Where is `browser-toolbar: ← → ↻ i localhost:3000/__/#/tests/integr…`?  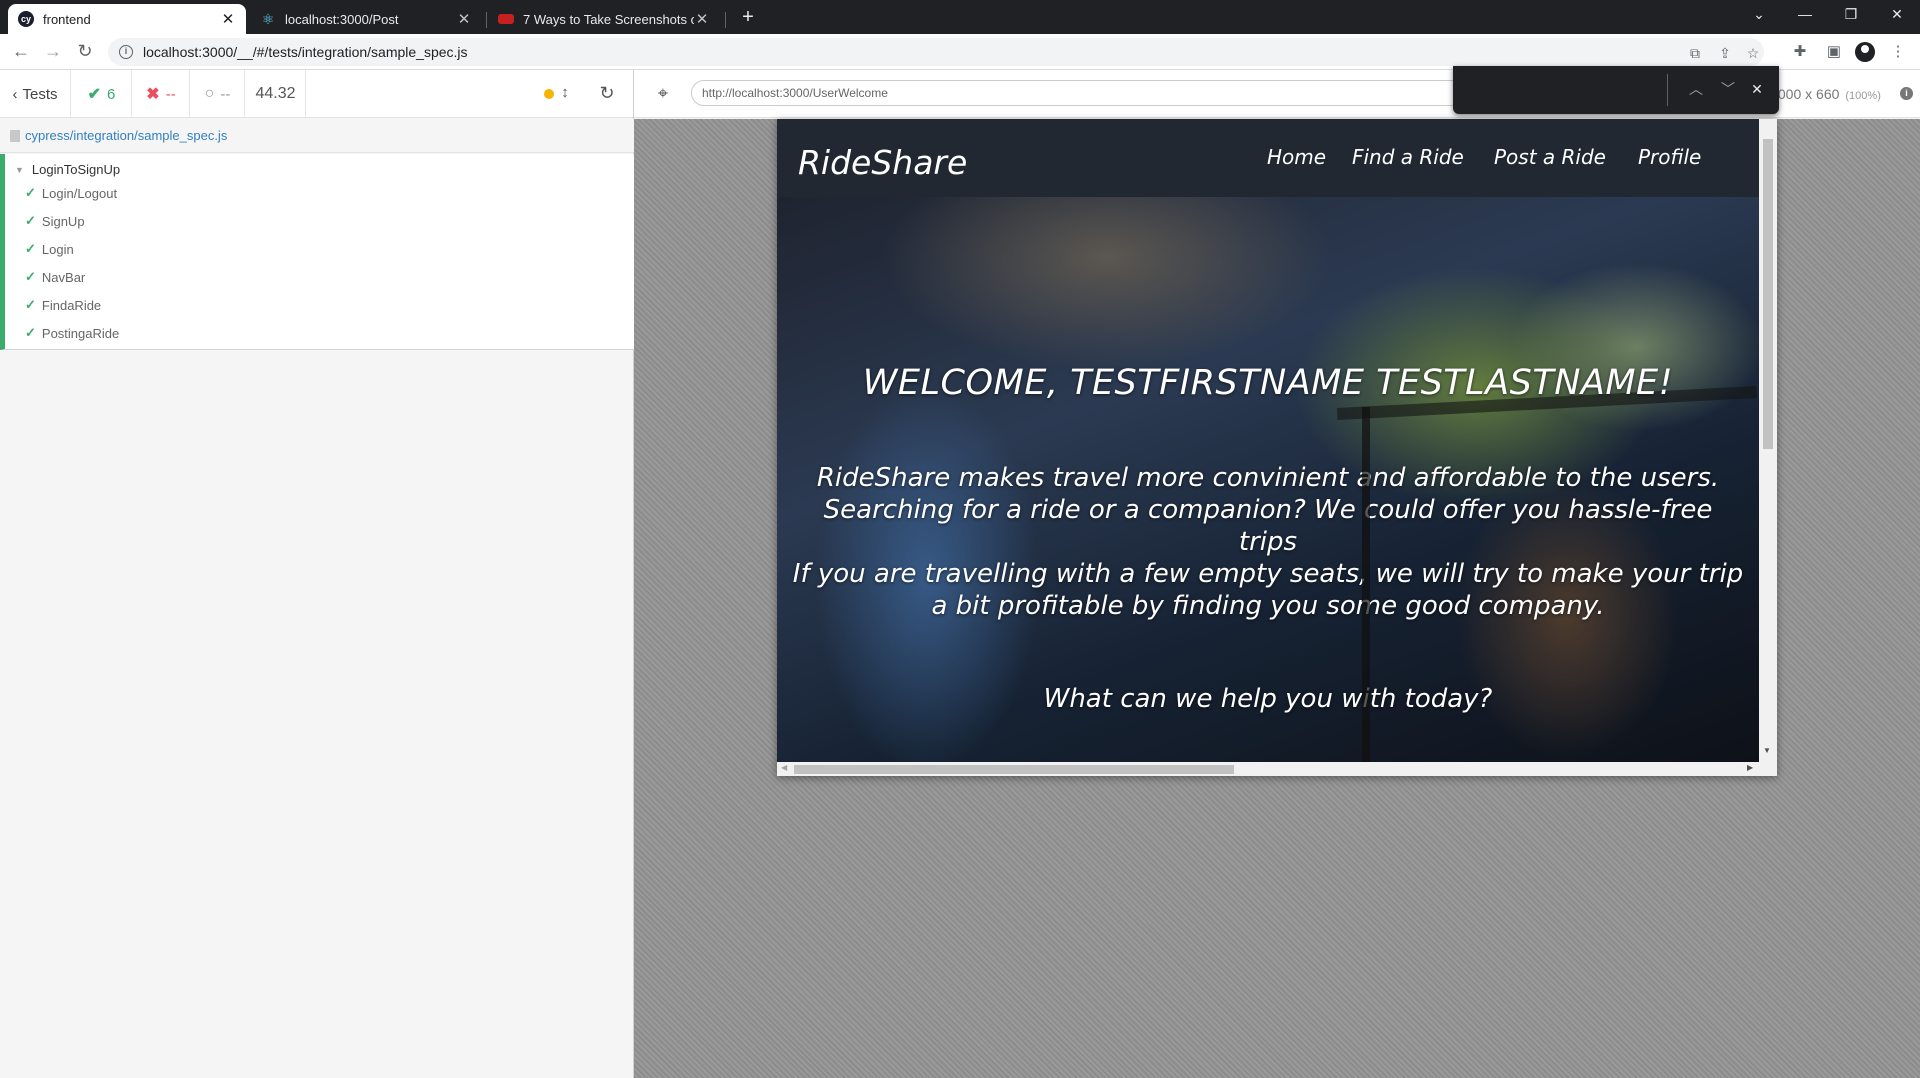 browser-toolbar: ← → ↻ i localhost:3000/__/#/tests/integr… is located at coordinates (960, 52).